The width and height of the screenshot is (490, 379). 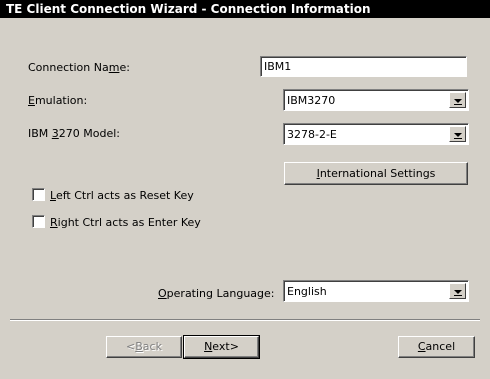 What do you see at coordinates (125, 222) in the screenshot?
I see `right-ctrl-label: Right Ctrl acts as Enter Key` at bounding box center [125, 222].